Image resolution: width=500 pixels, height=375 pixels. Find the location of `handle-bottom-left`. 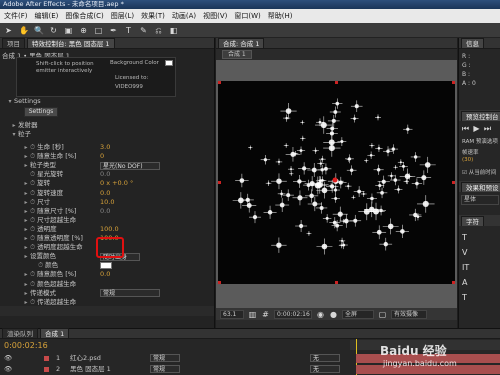

handle-bottom-left is located at coordinates (219, 282).